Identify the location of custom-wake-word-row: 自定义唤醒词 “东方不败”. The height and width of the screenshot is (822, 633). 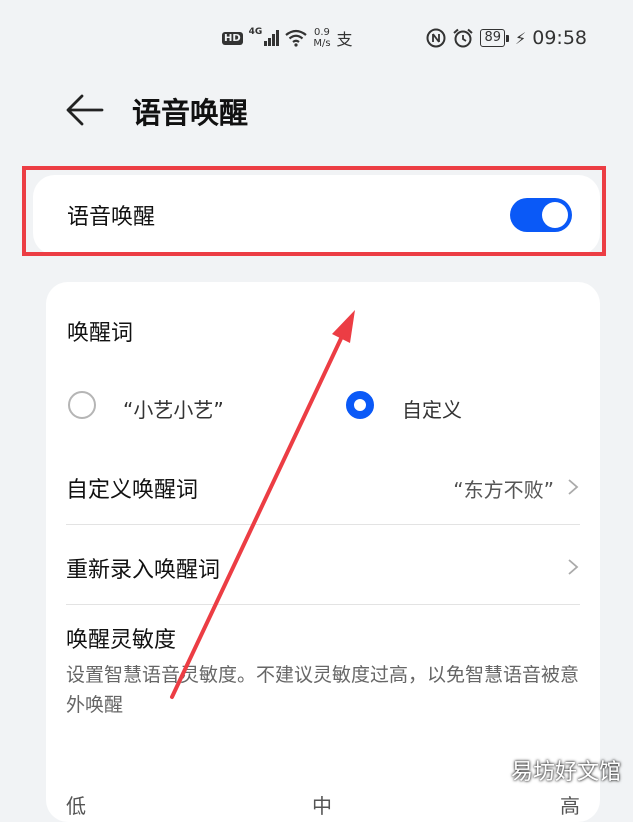
(323, 487).